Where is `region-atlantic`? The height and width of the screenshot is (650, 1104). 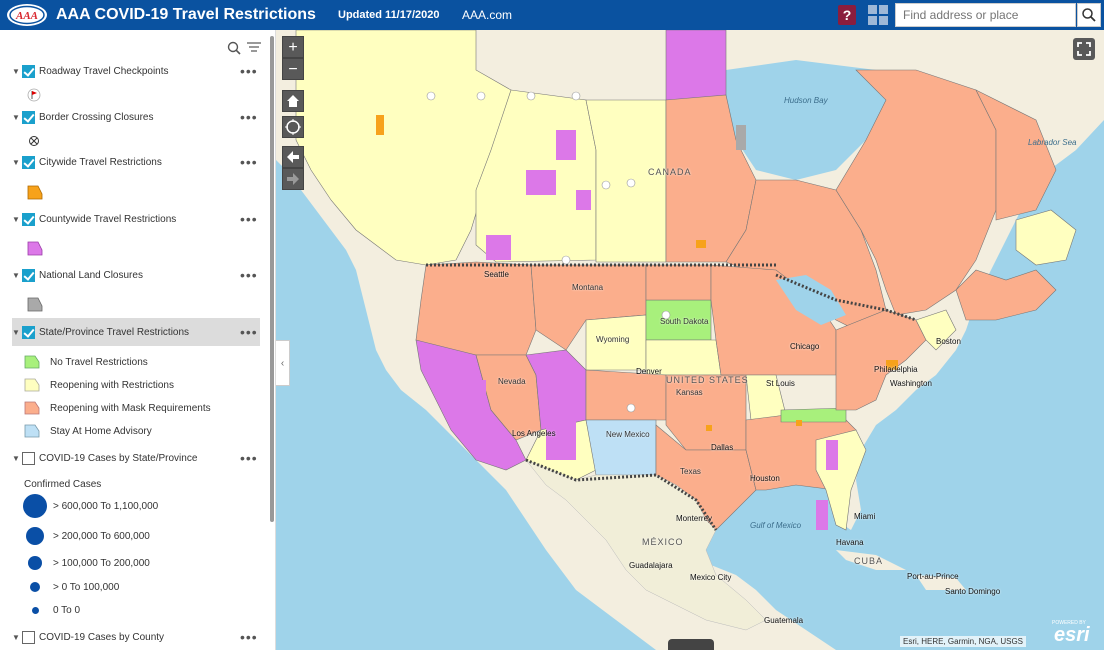 region-atlantic is located at coordinates (1006, 295).